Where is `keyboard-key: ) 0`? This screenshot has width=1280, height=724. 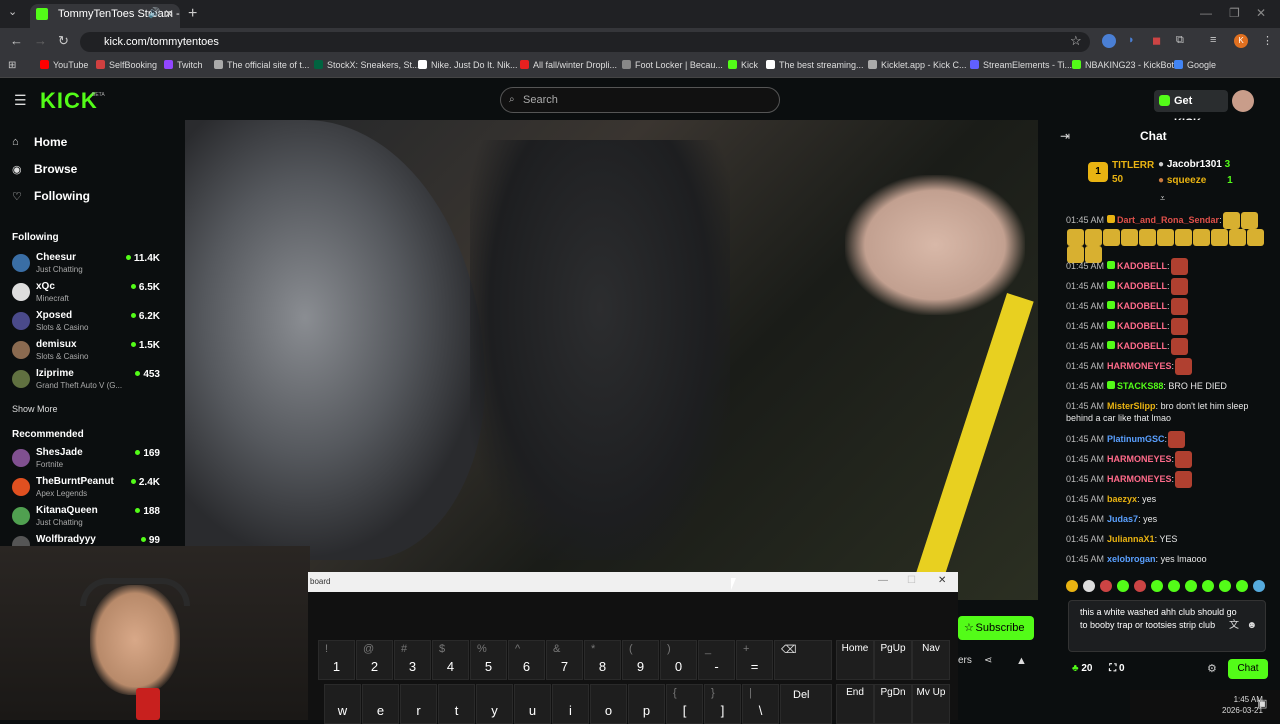
keyboard-key: ) 0 is located at coordinates (678, 660).